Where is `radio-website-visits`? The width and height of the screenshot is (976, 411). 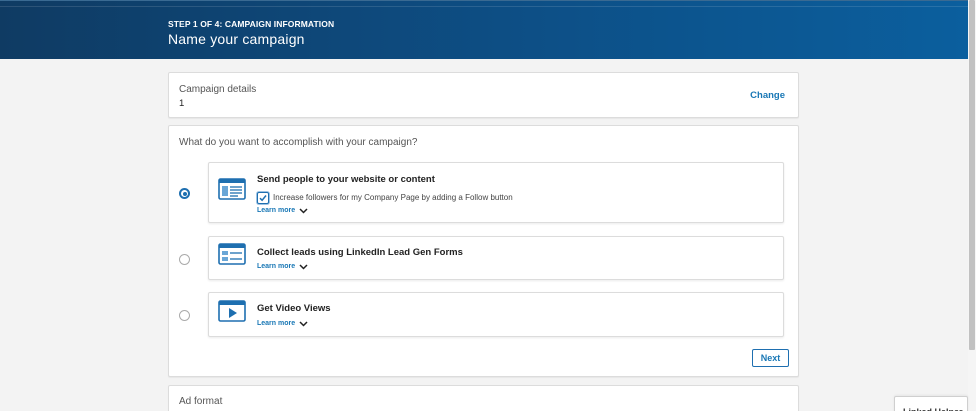
radio-website-visits is located at coordinates (184, 193).